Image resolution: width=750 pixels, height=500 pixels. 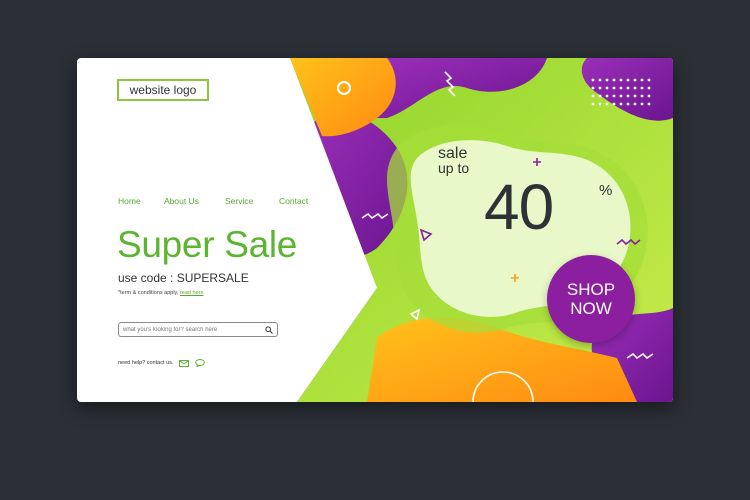 I want to click on chat-icon, so click(x=200, y=363).